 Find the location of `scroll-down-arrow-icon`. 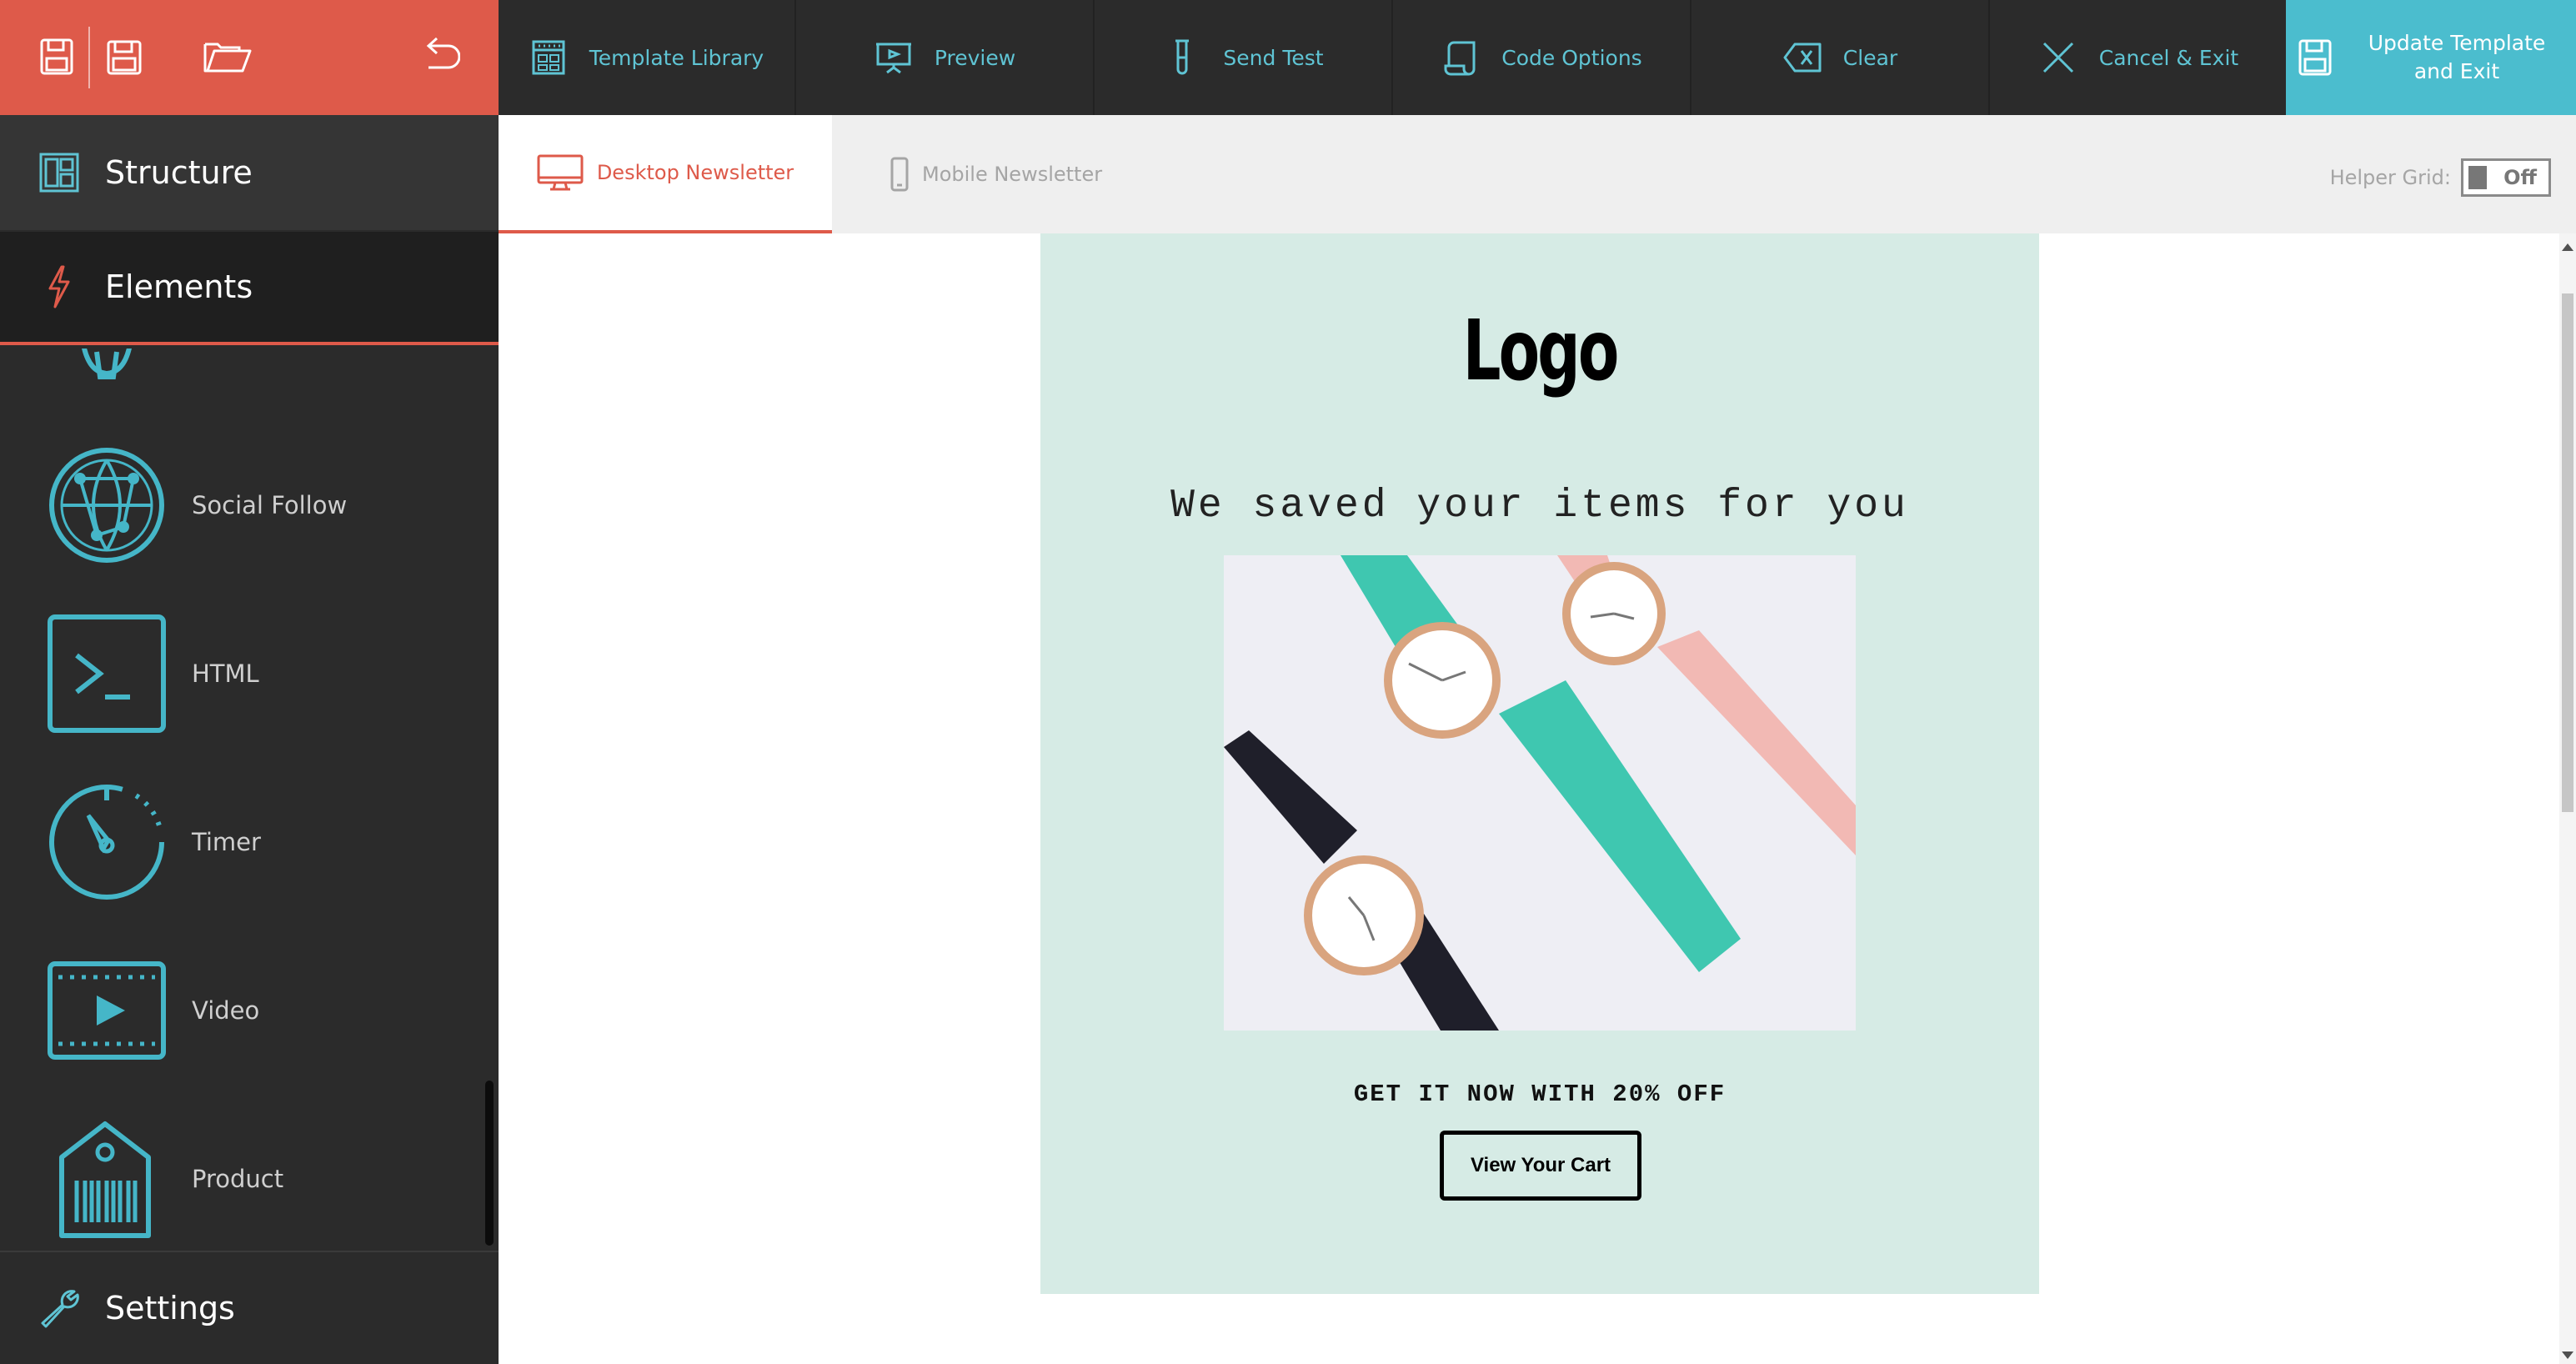

scroll-down-arrow-icon is located at coordinates (2567, 1355).